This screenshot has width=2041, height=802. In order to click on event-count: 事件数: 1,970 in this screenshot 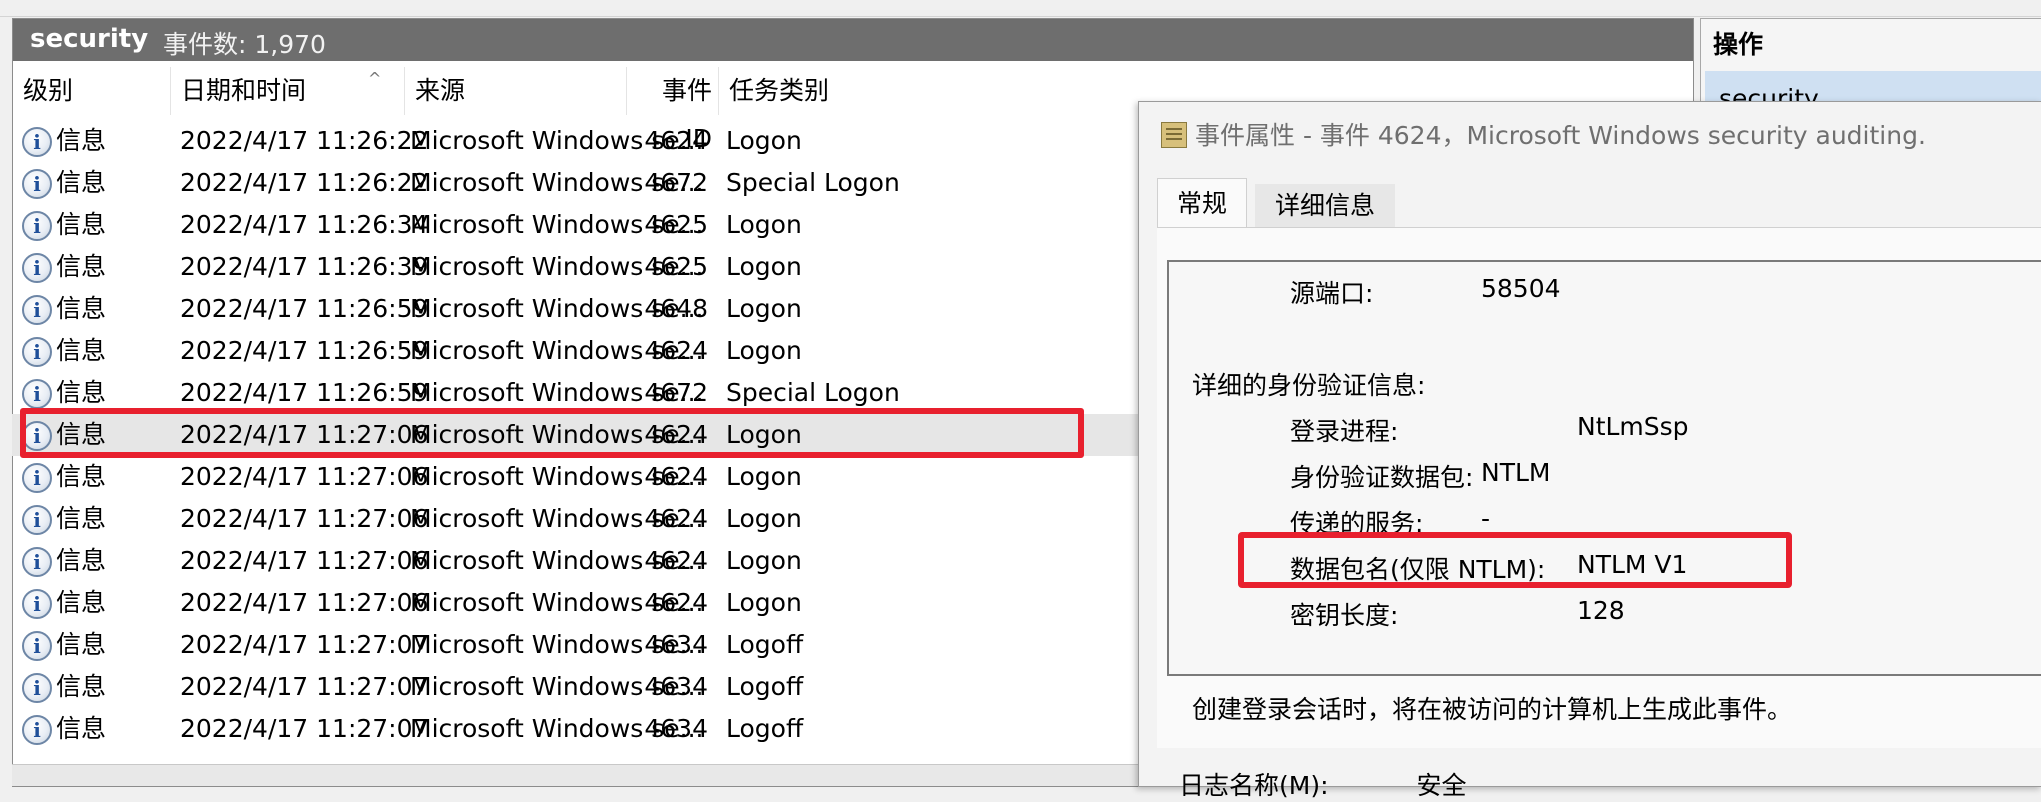, I will do `click(244, 44)`.